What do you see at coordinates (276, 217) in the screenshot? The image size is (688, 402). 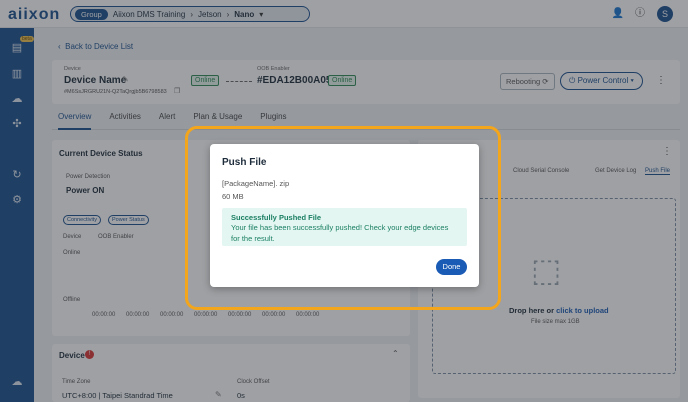 I see `alert-title: Successfully Pushed File` at bounding box center [276, 217].